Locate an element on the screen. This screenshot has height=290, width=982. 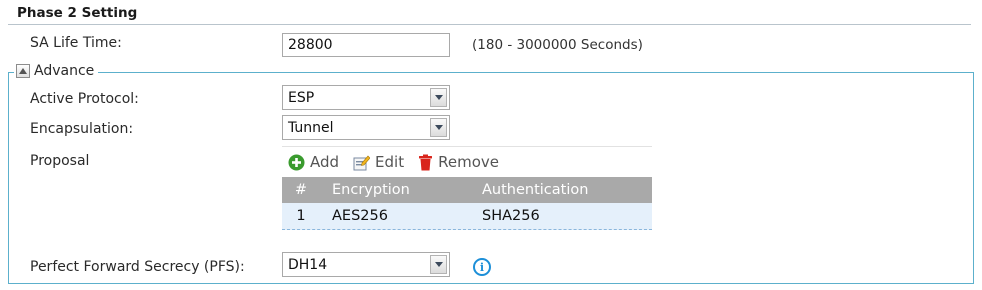
proposal-toolbar: Add Edit Remove is located at coordinates (467, 161).